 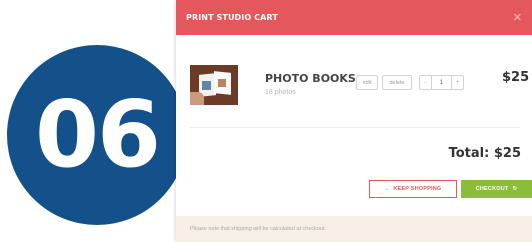 I want to click on quantity-stepper: - 1 +, so click(x=441, y=82).